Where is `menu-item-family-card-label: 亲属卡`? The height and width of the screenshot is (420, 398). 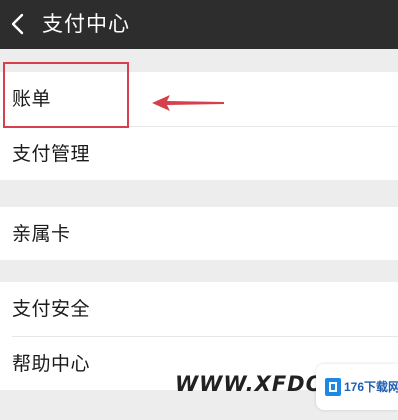 menu-item-family-card-label: 亲属卡 is located at coordinates (41, 234).